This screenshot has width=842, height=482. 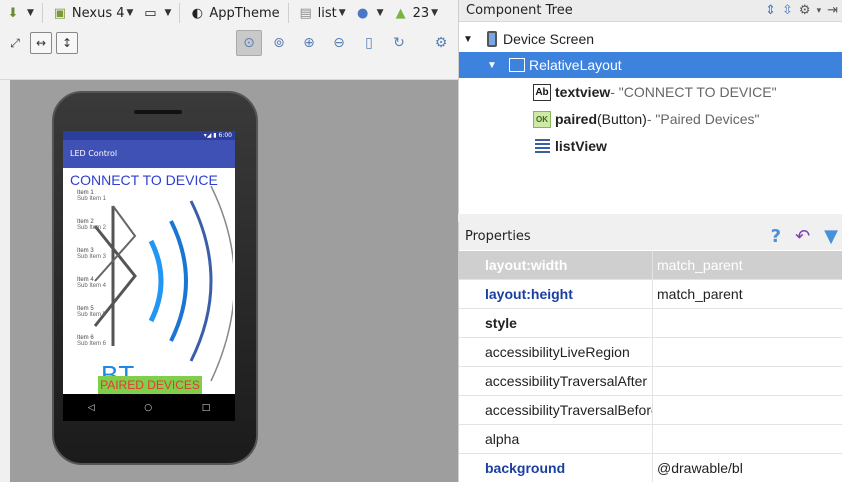 I want to click on zoom-controls: ⊙ ⊚ ⊕ ⊖ ▯ ↻ ⚙, so click(x=347, y=43).